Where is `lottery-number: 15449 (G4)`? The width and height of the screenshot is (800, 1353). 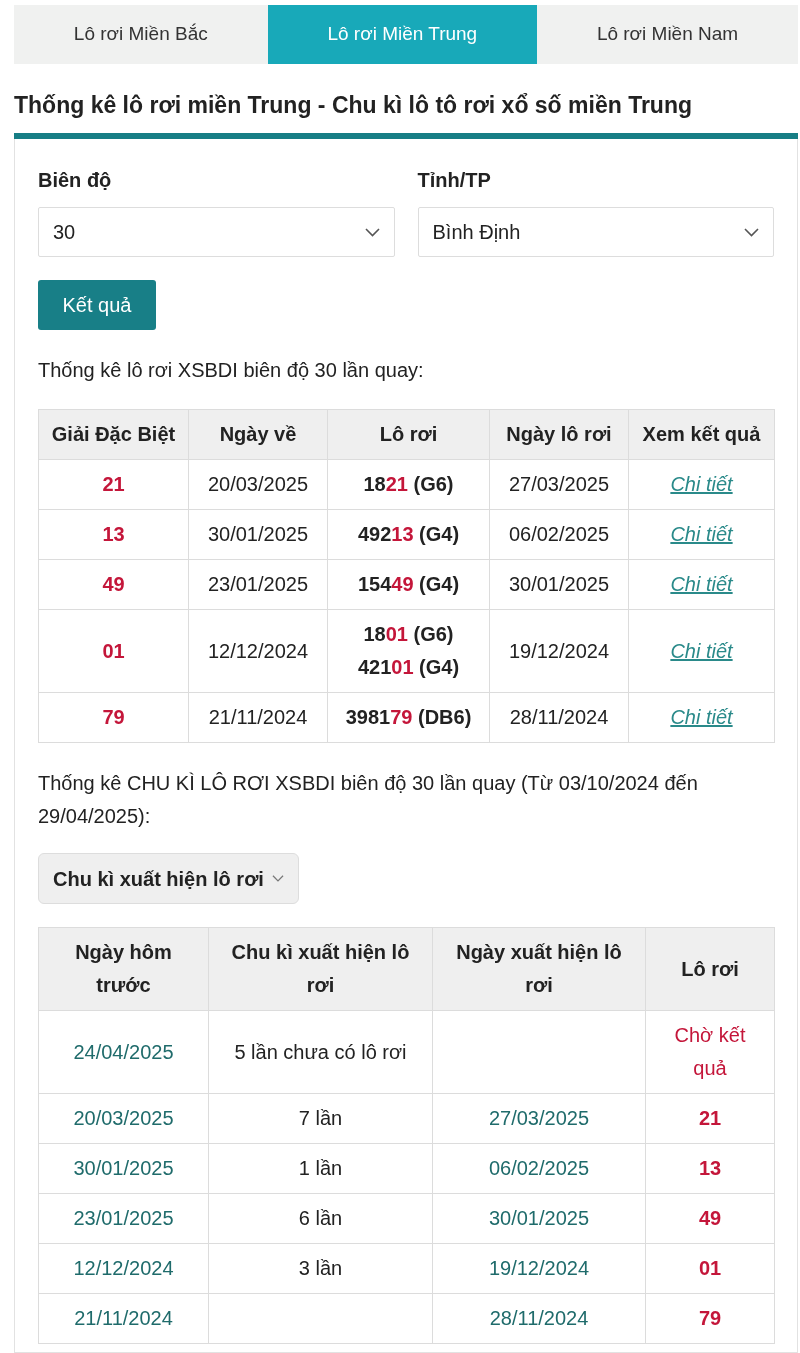
lottery-number: 15449 (G4) is located at coordinates (408, 584).